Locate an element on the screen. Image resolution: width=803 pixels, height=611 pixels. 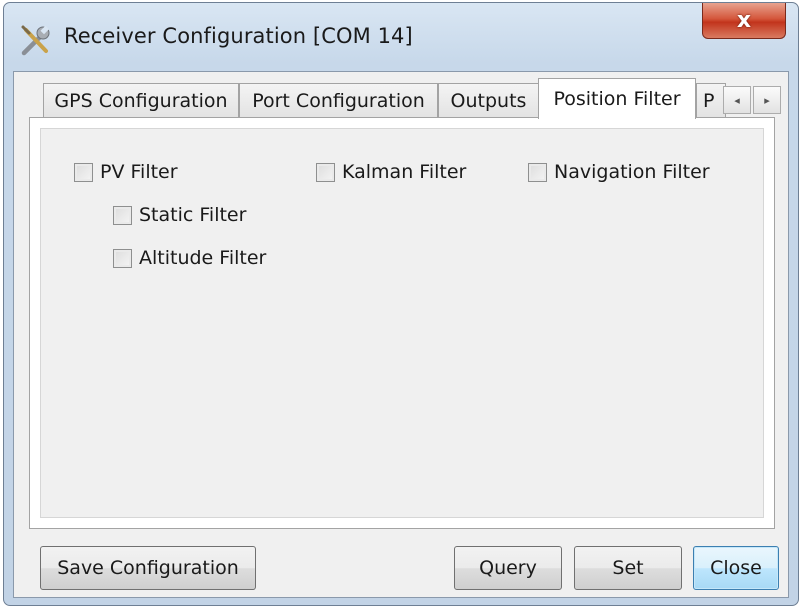
chevron-left-icon: ◂ is located at coordinates (737, 100).